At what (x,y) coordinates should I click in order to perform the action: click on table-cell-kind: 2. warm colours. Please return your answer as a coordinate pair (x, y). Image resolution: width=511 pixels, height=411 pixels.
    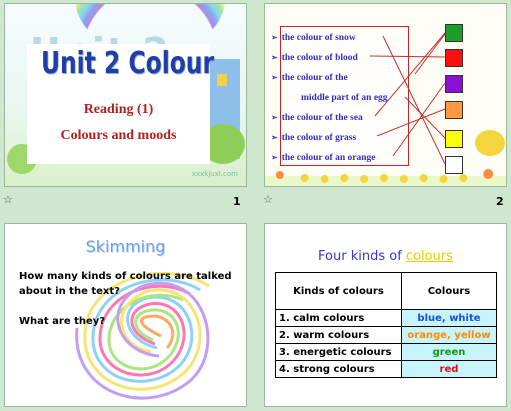
    Looking at the image, I should click on (338, 335).